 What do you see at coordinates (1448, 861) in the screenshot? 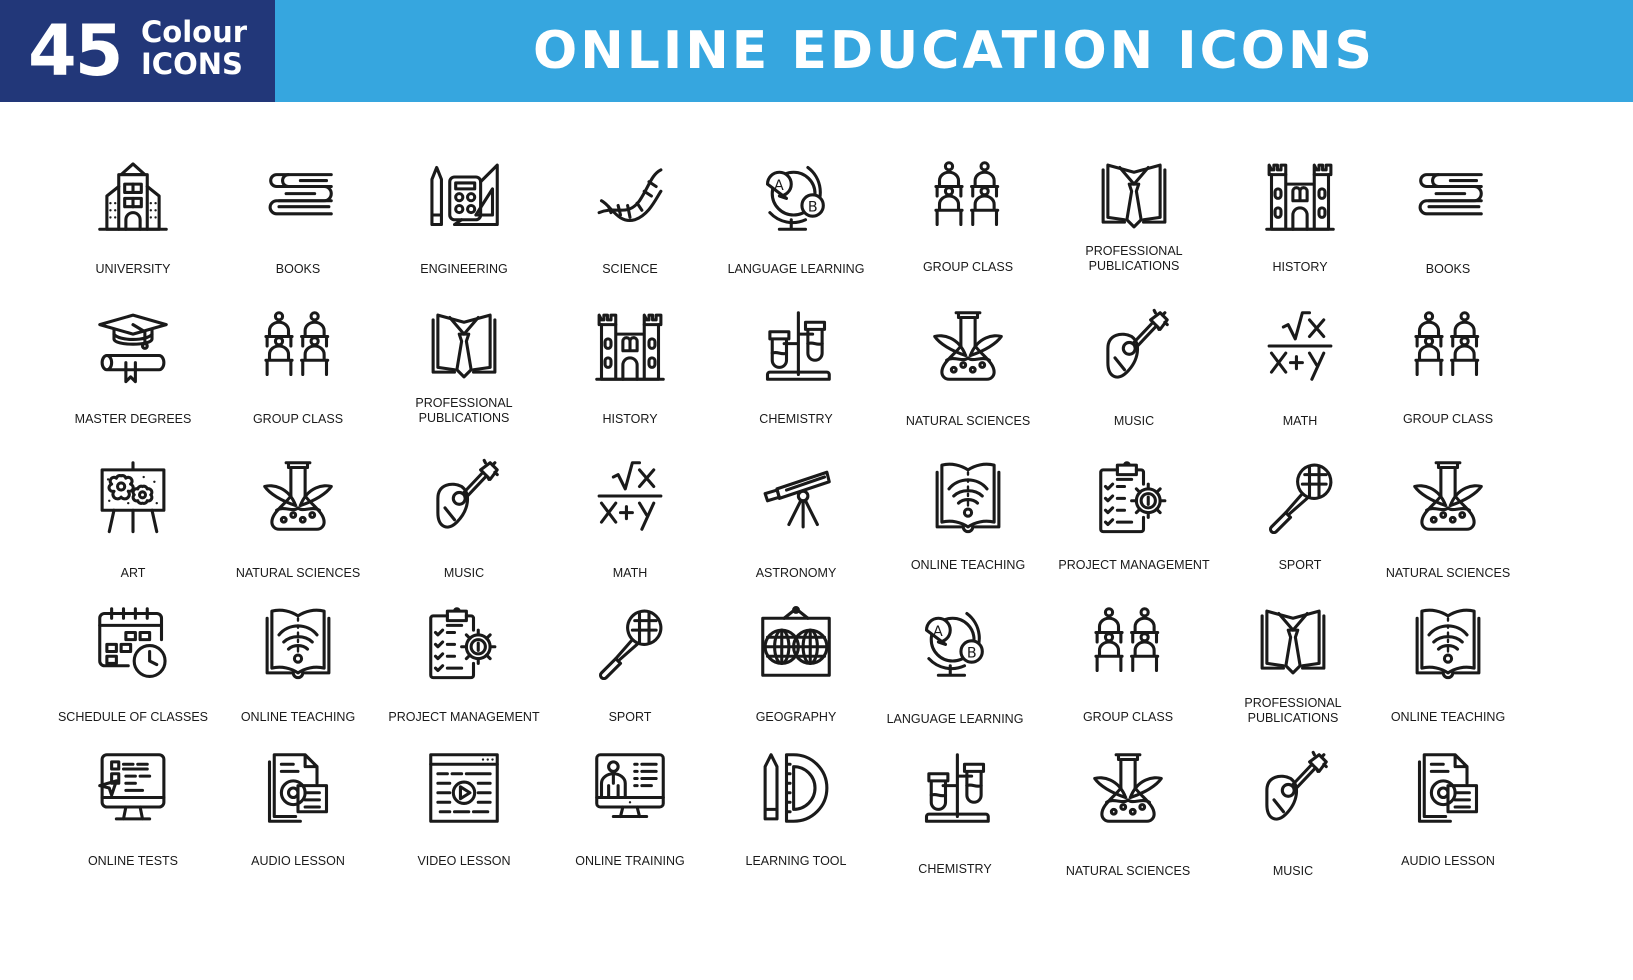
I see `icon-label: AUDIO LESSON` at bounding box center [1448, 861].